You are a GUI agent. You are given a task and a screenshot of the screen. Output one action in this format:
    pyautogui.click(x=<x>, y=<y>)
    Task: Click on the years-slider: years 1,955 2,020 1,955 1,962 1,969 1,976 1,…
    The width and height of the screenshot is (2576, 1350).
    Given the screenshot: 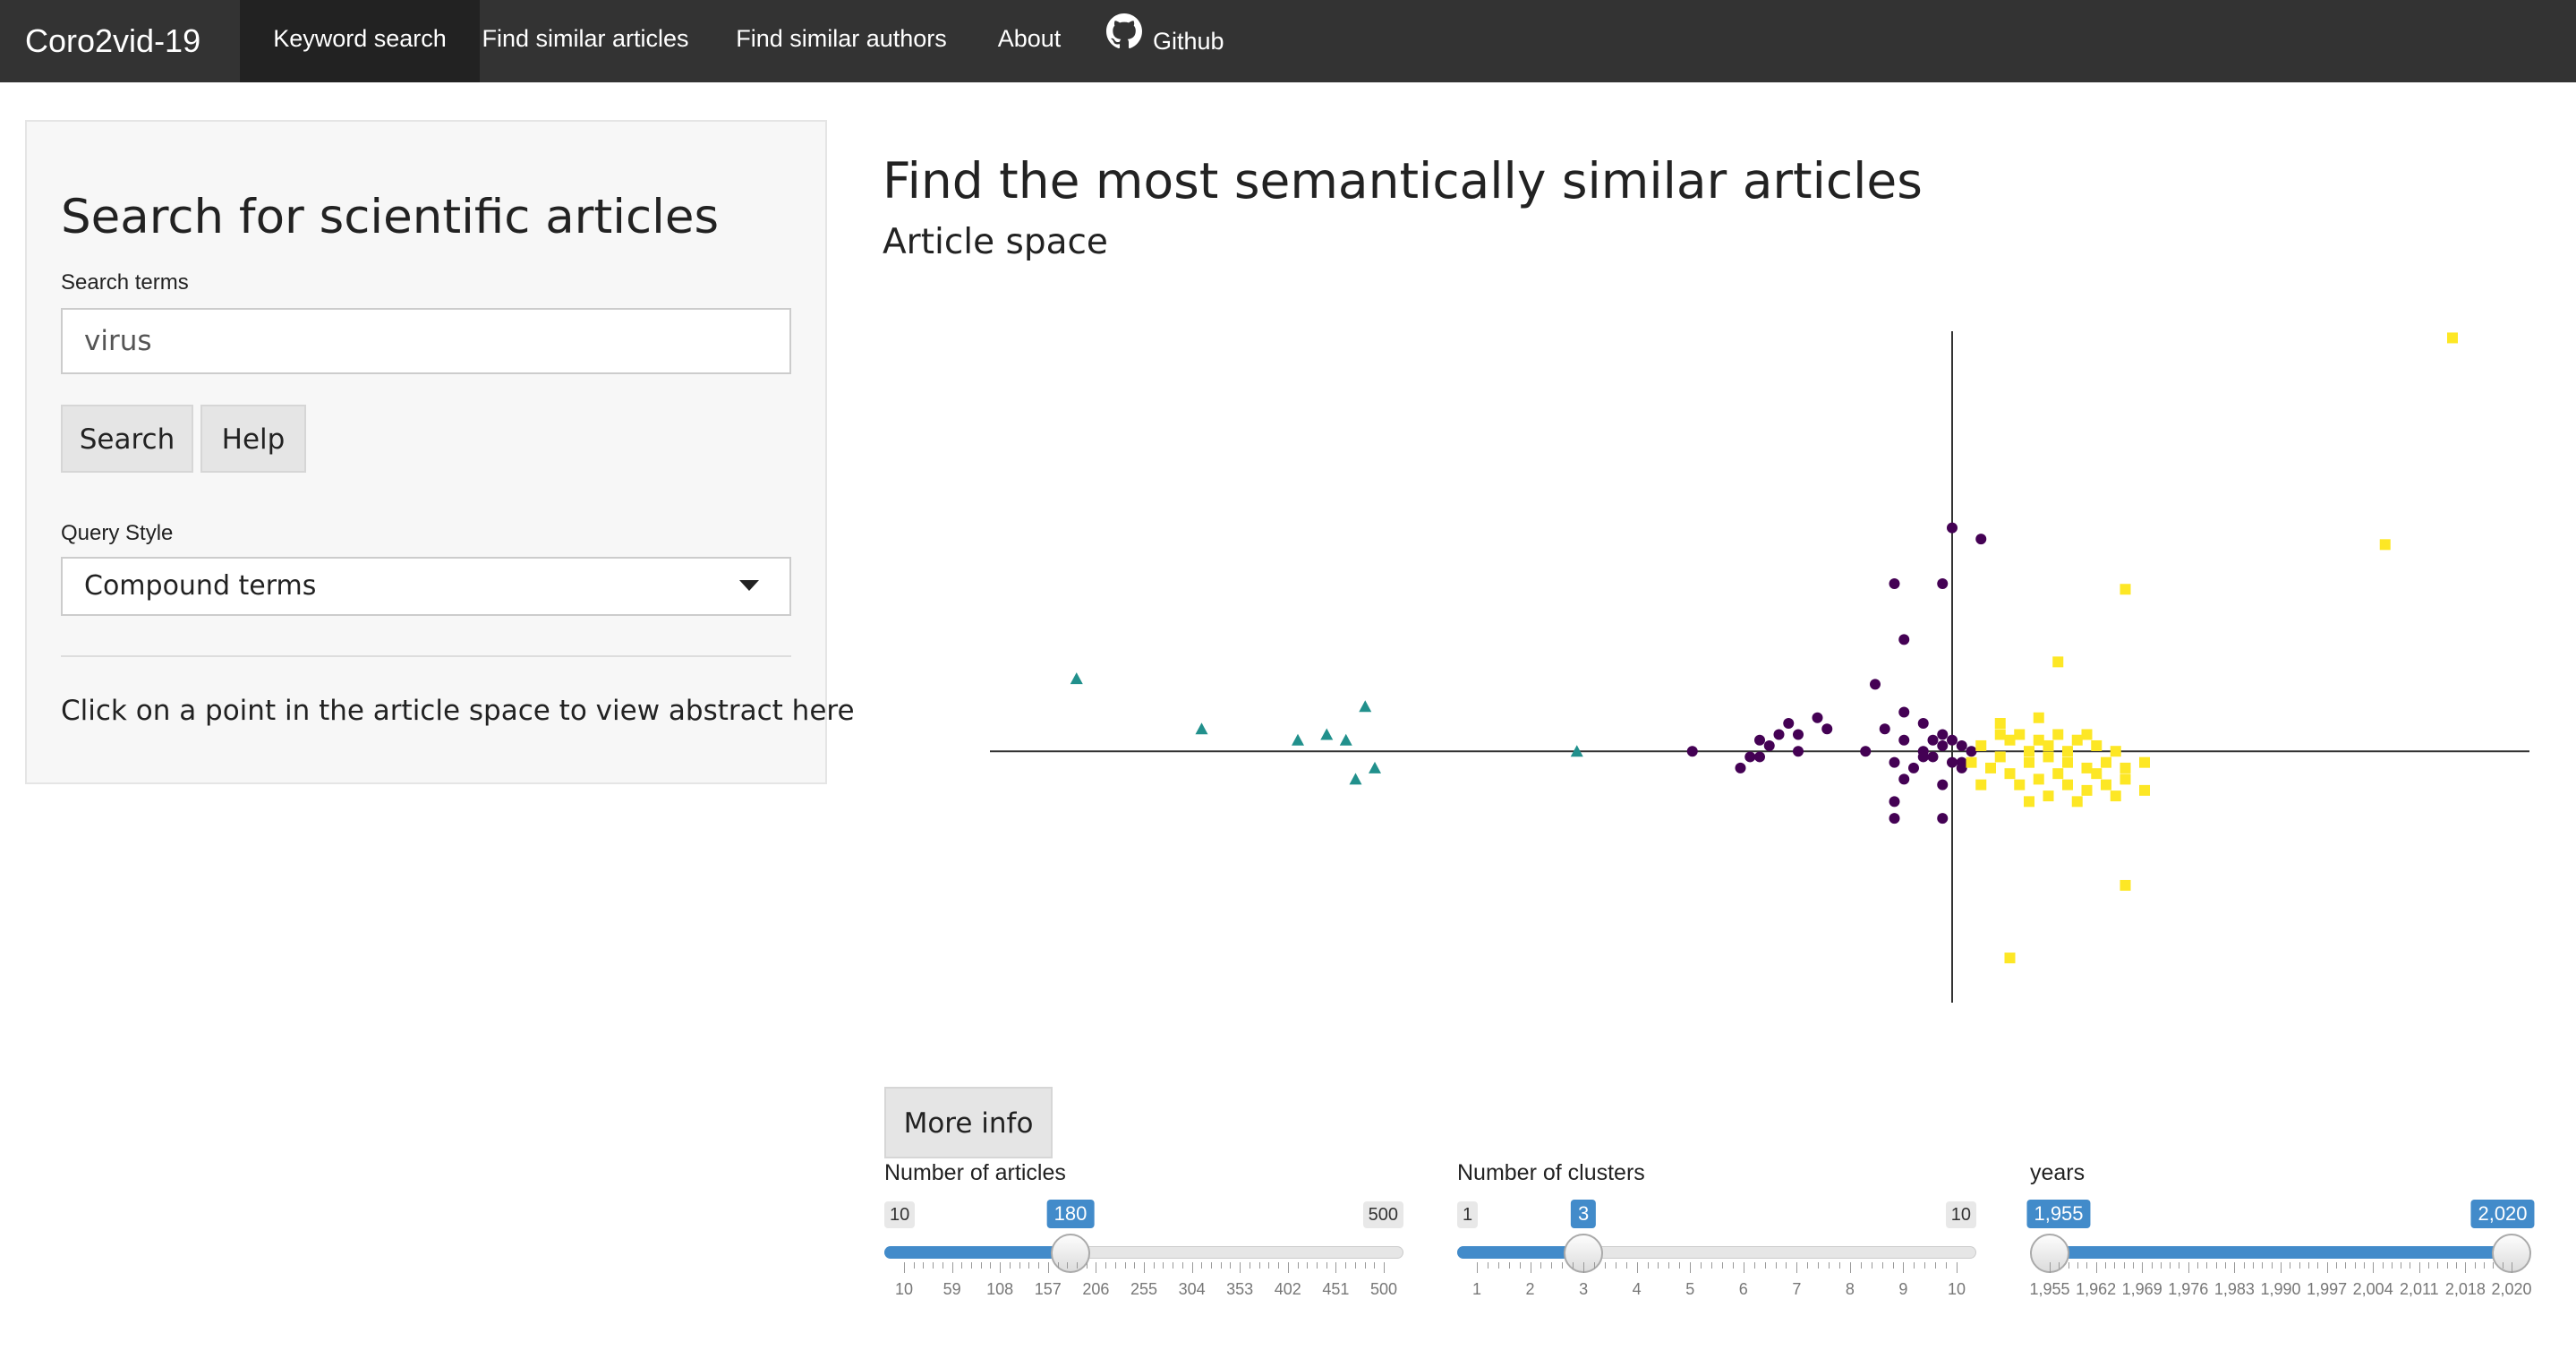 What is the action you would take?
    pyautogui.click(x=2280, y=1231)
    